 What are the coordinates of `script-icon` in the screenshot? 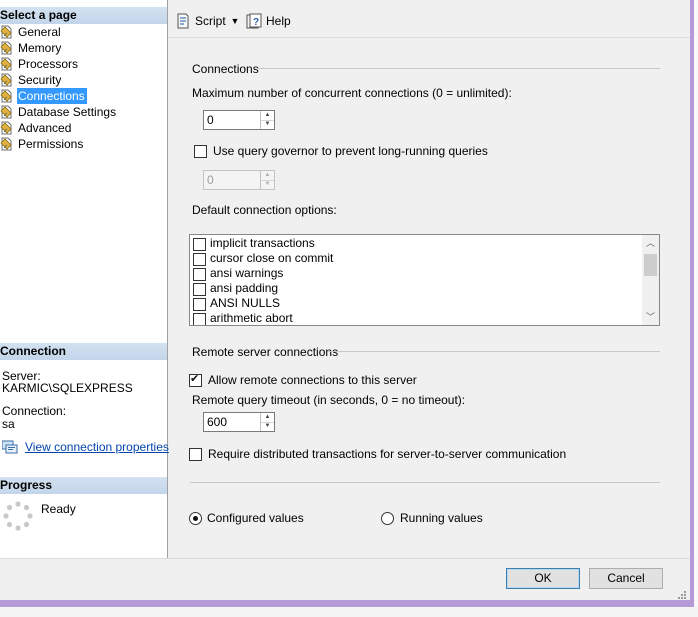 It's located at (185, 21).